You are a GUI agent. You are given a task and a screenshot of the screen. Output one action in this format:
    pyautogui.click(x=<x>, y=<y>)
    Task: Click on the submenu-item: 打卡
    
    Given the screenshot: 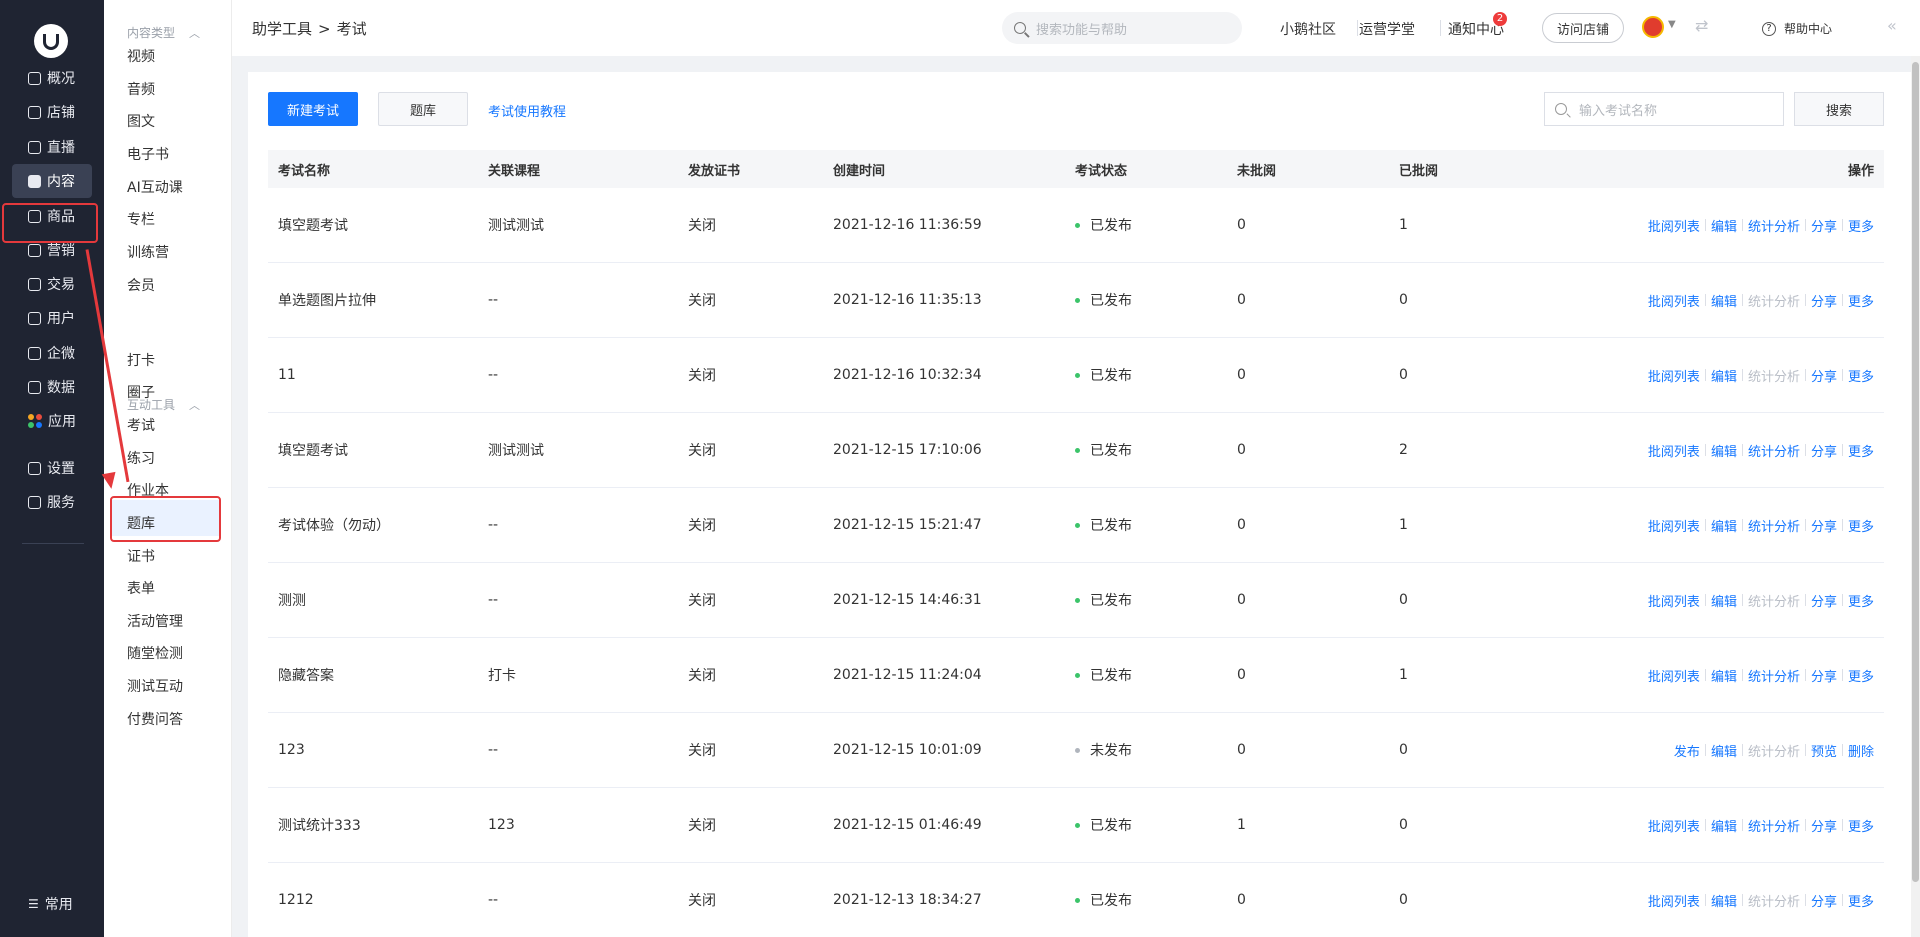 What is the action you would take?
    pyautogui.click(x=141, y=360)
    